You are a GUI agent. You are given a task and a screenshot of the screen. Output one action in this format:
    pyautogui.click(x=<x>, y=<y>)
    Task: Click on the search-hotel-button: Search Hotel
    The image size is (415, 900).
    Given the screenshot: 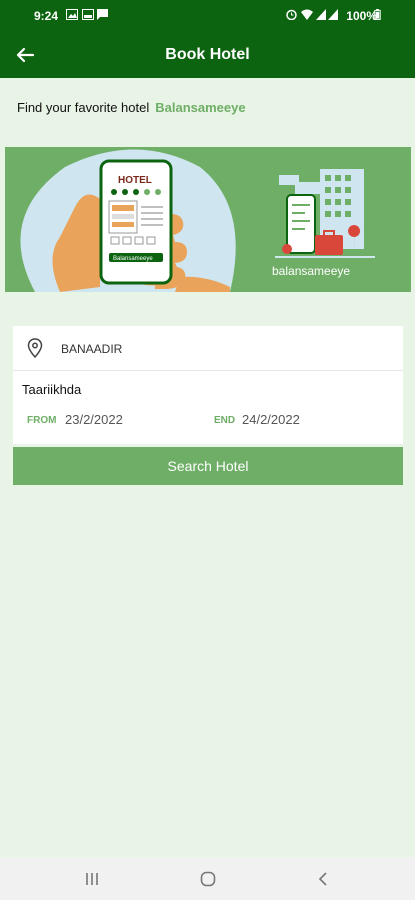 What is the action you would take?
    pyautogui.click(x=208, y=466)
    